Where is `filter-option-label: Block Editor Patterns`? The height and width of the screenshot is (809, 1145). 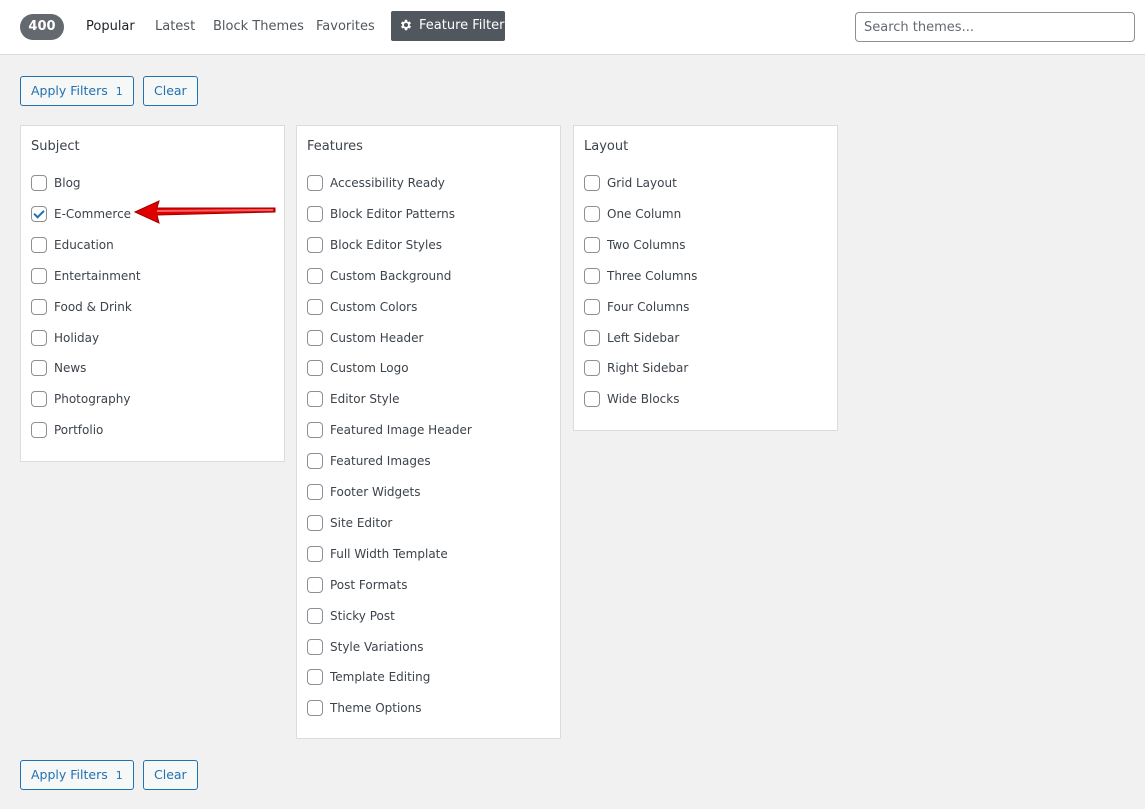 filter-option-label: Block Editor Patterns is located at coordinates (393, 213).